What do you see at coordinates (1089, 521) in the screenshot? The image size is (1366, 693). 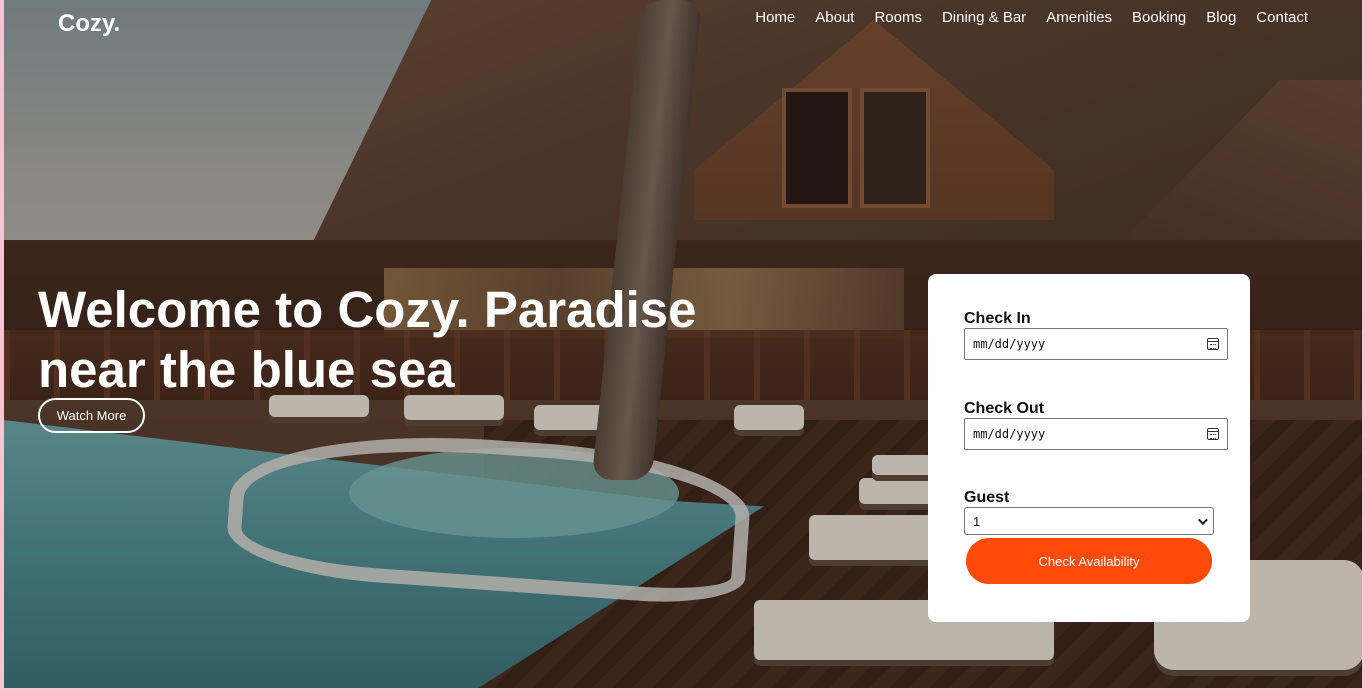 I see `guest-select: 1` at bounding box center [1089, 521].